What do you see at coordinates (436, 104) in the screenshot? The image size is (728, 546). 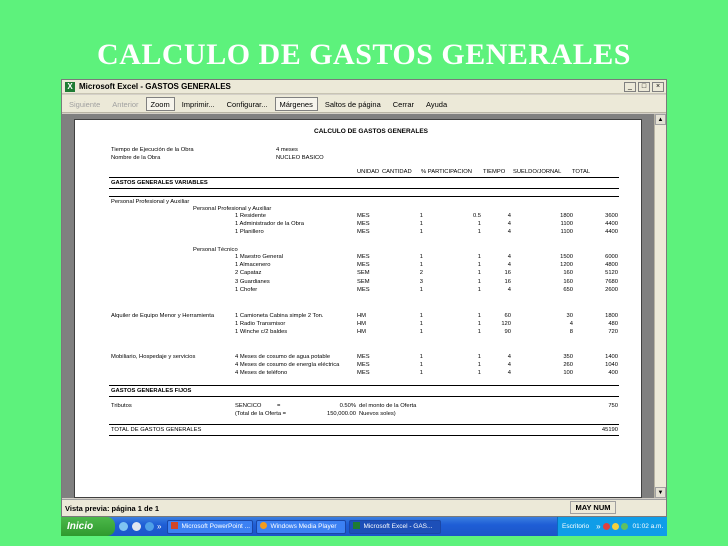 I see `help-button: Ayuda` at bounding box center [436, 104].